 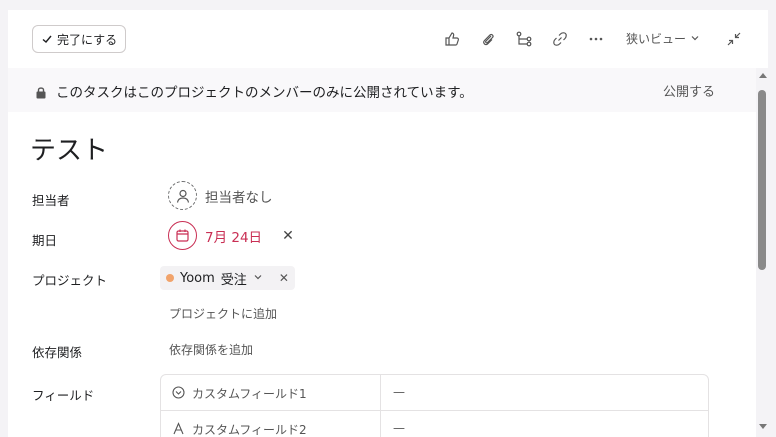 I want to click on dependencies-label: 依存関係, so click(x=57, y=352).